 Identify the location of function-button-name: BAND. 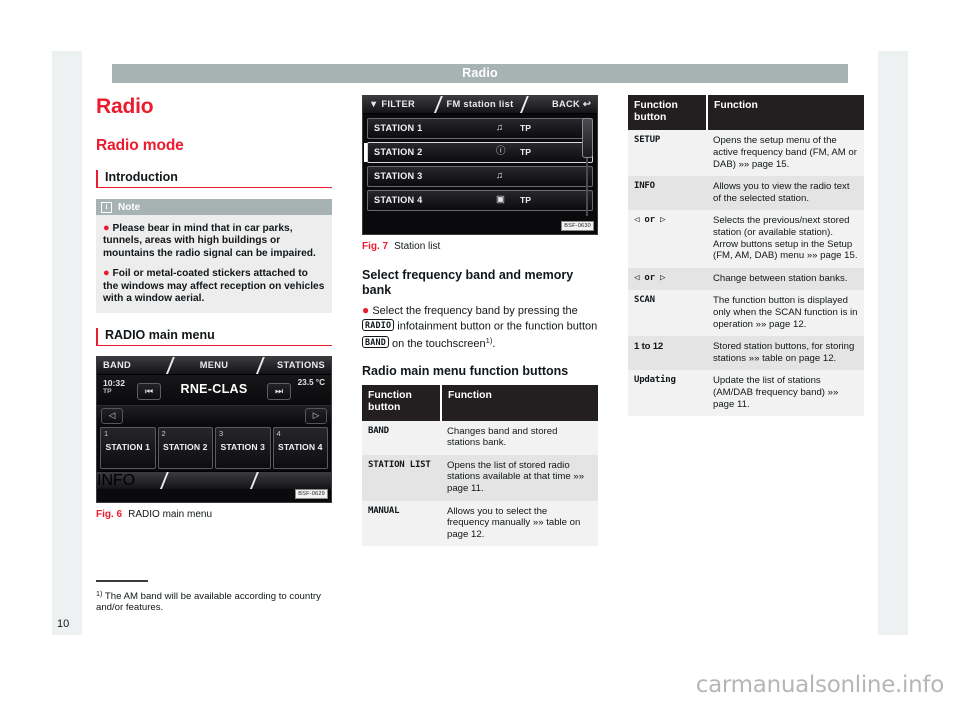
(401, 437).